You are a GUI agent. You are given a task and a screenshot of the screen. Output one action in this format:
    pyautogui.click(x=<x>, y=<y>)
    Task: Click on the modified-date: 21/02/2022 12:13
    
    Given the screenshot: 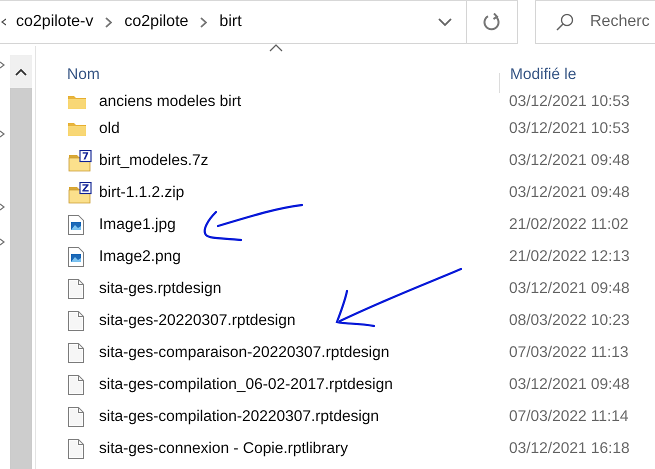 What is the action you would take?
    pyautogui.click(x=569, y=257)
    